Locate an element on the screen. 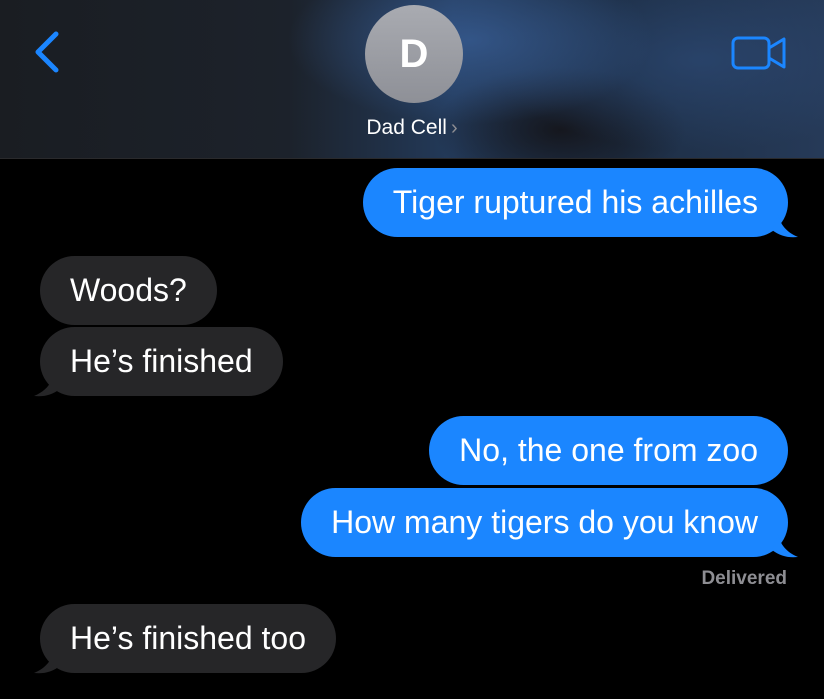 This screenshot has width=824, height=699. received-message-bubble: He’s finished too is located at coordinates (188, 638).